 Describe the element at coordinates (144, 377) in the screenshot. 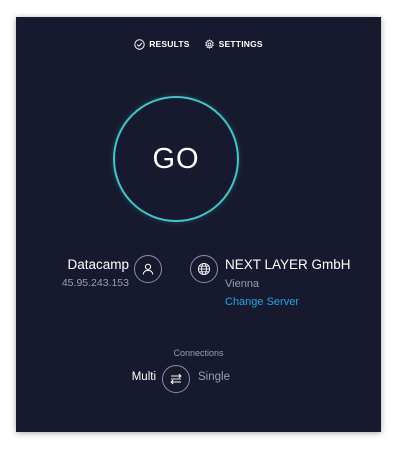

I see `multi-option: Multi` at that location.